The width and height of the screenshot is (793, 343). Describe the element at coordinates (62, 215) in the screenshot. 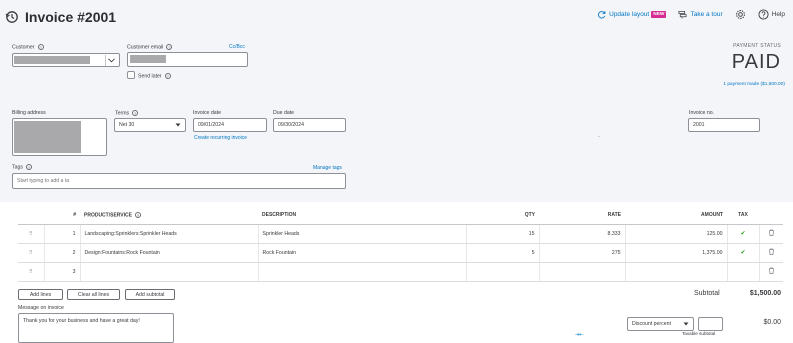

I see `num-header: #` at that location.